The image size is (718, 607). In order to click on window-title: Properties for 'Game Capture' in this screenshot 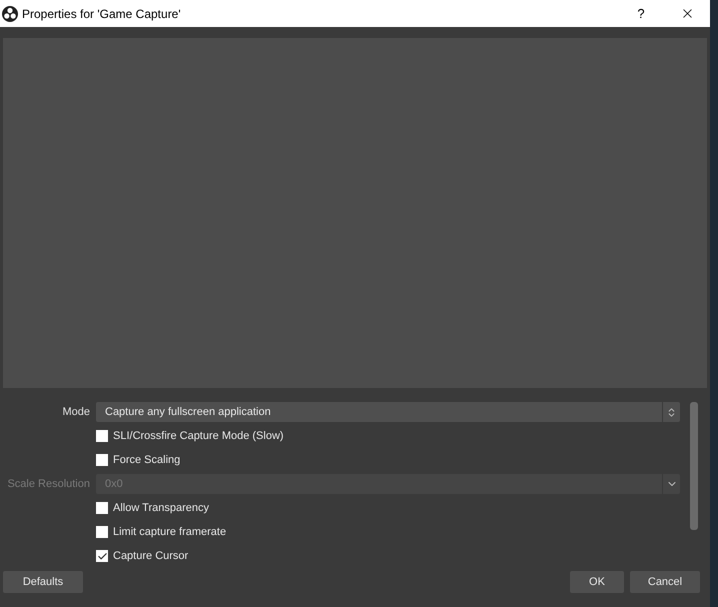, I will do `click(102, 14)`.